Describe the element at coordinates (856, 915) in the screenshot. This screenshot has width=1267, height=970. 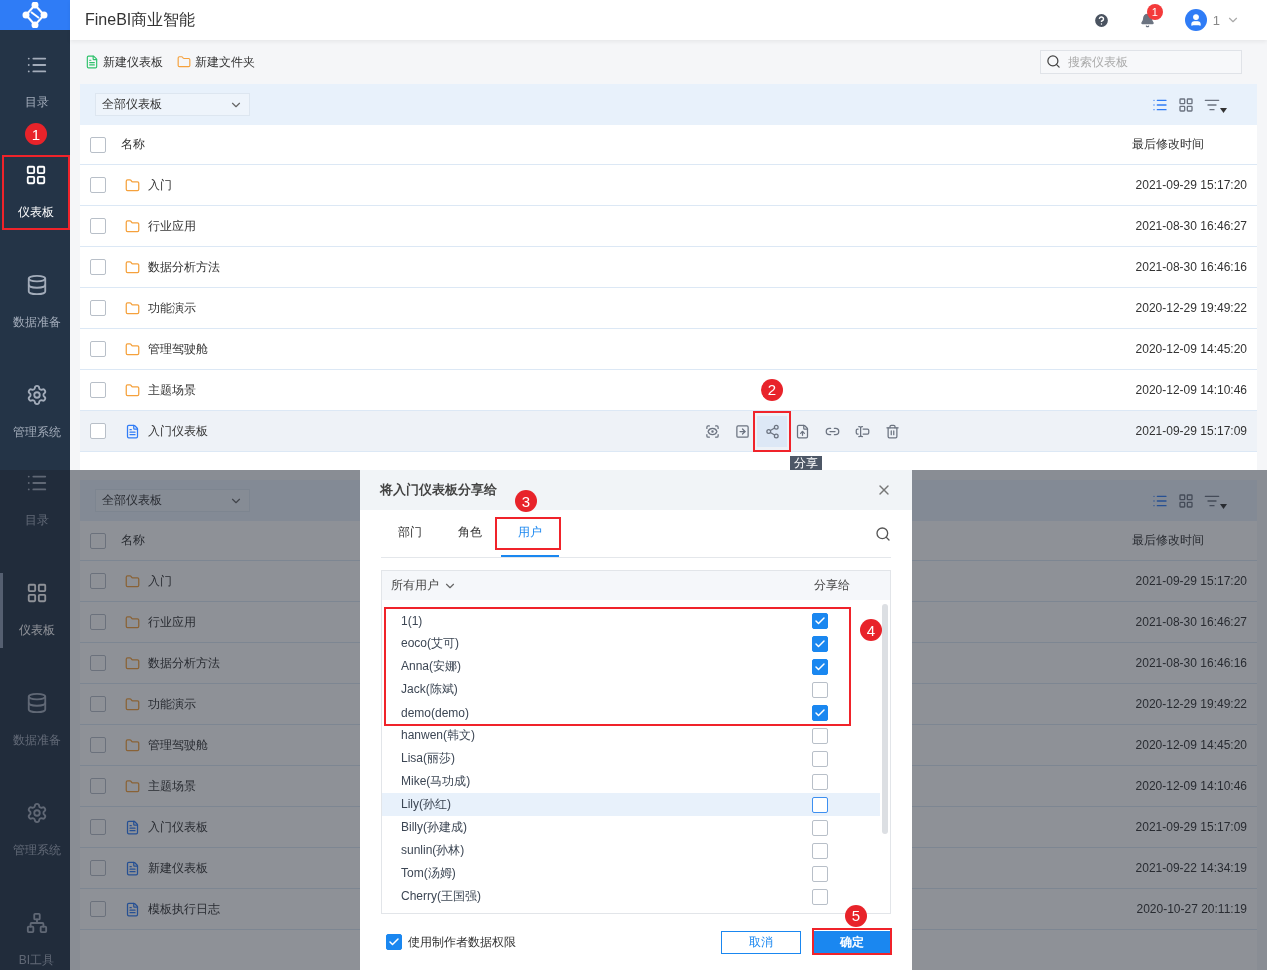
I see `step-badge: 5` at that location.